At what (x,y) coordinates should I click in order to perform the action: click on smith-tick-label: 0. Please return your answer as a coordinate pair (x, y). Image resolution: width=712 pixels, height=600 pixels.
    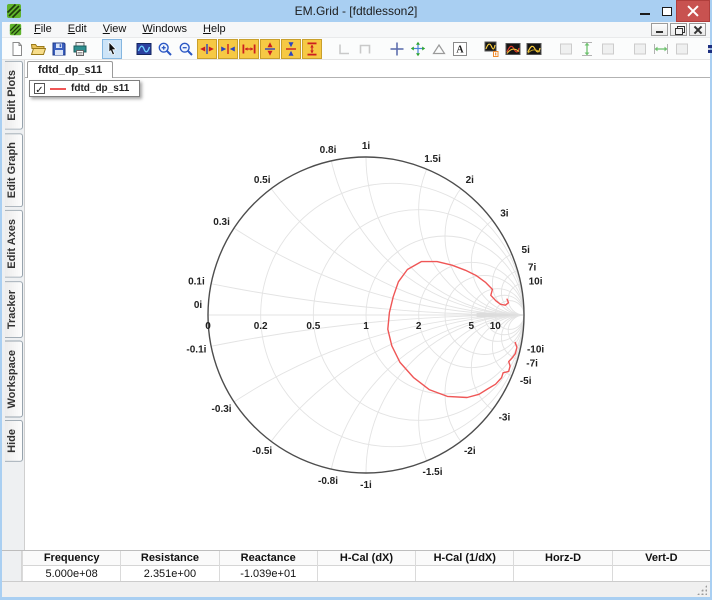
    Looking at the image, I should click on (208, 326).